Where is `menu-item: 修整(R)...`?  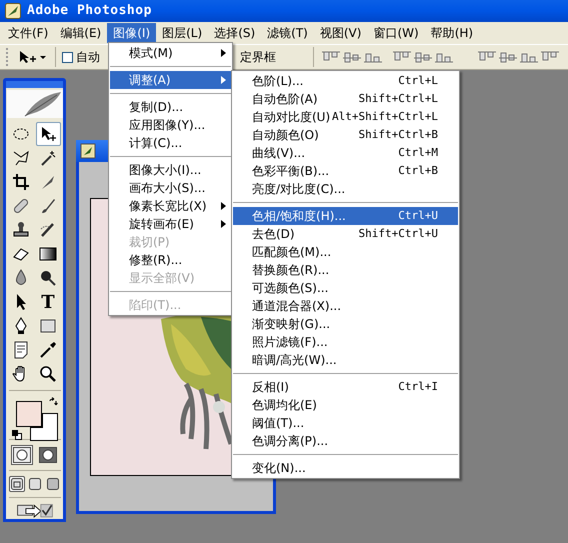 menu-item: 修整(R)... is located at coordinates (170, 260).